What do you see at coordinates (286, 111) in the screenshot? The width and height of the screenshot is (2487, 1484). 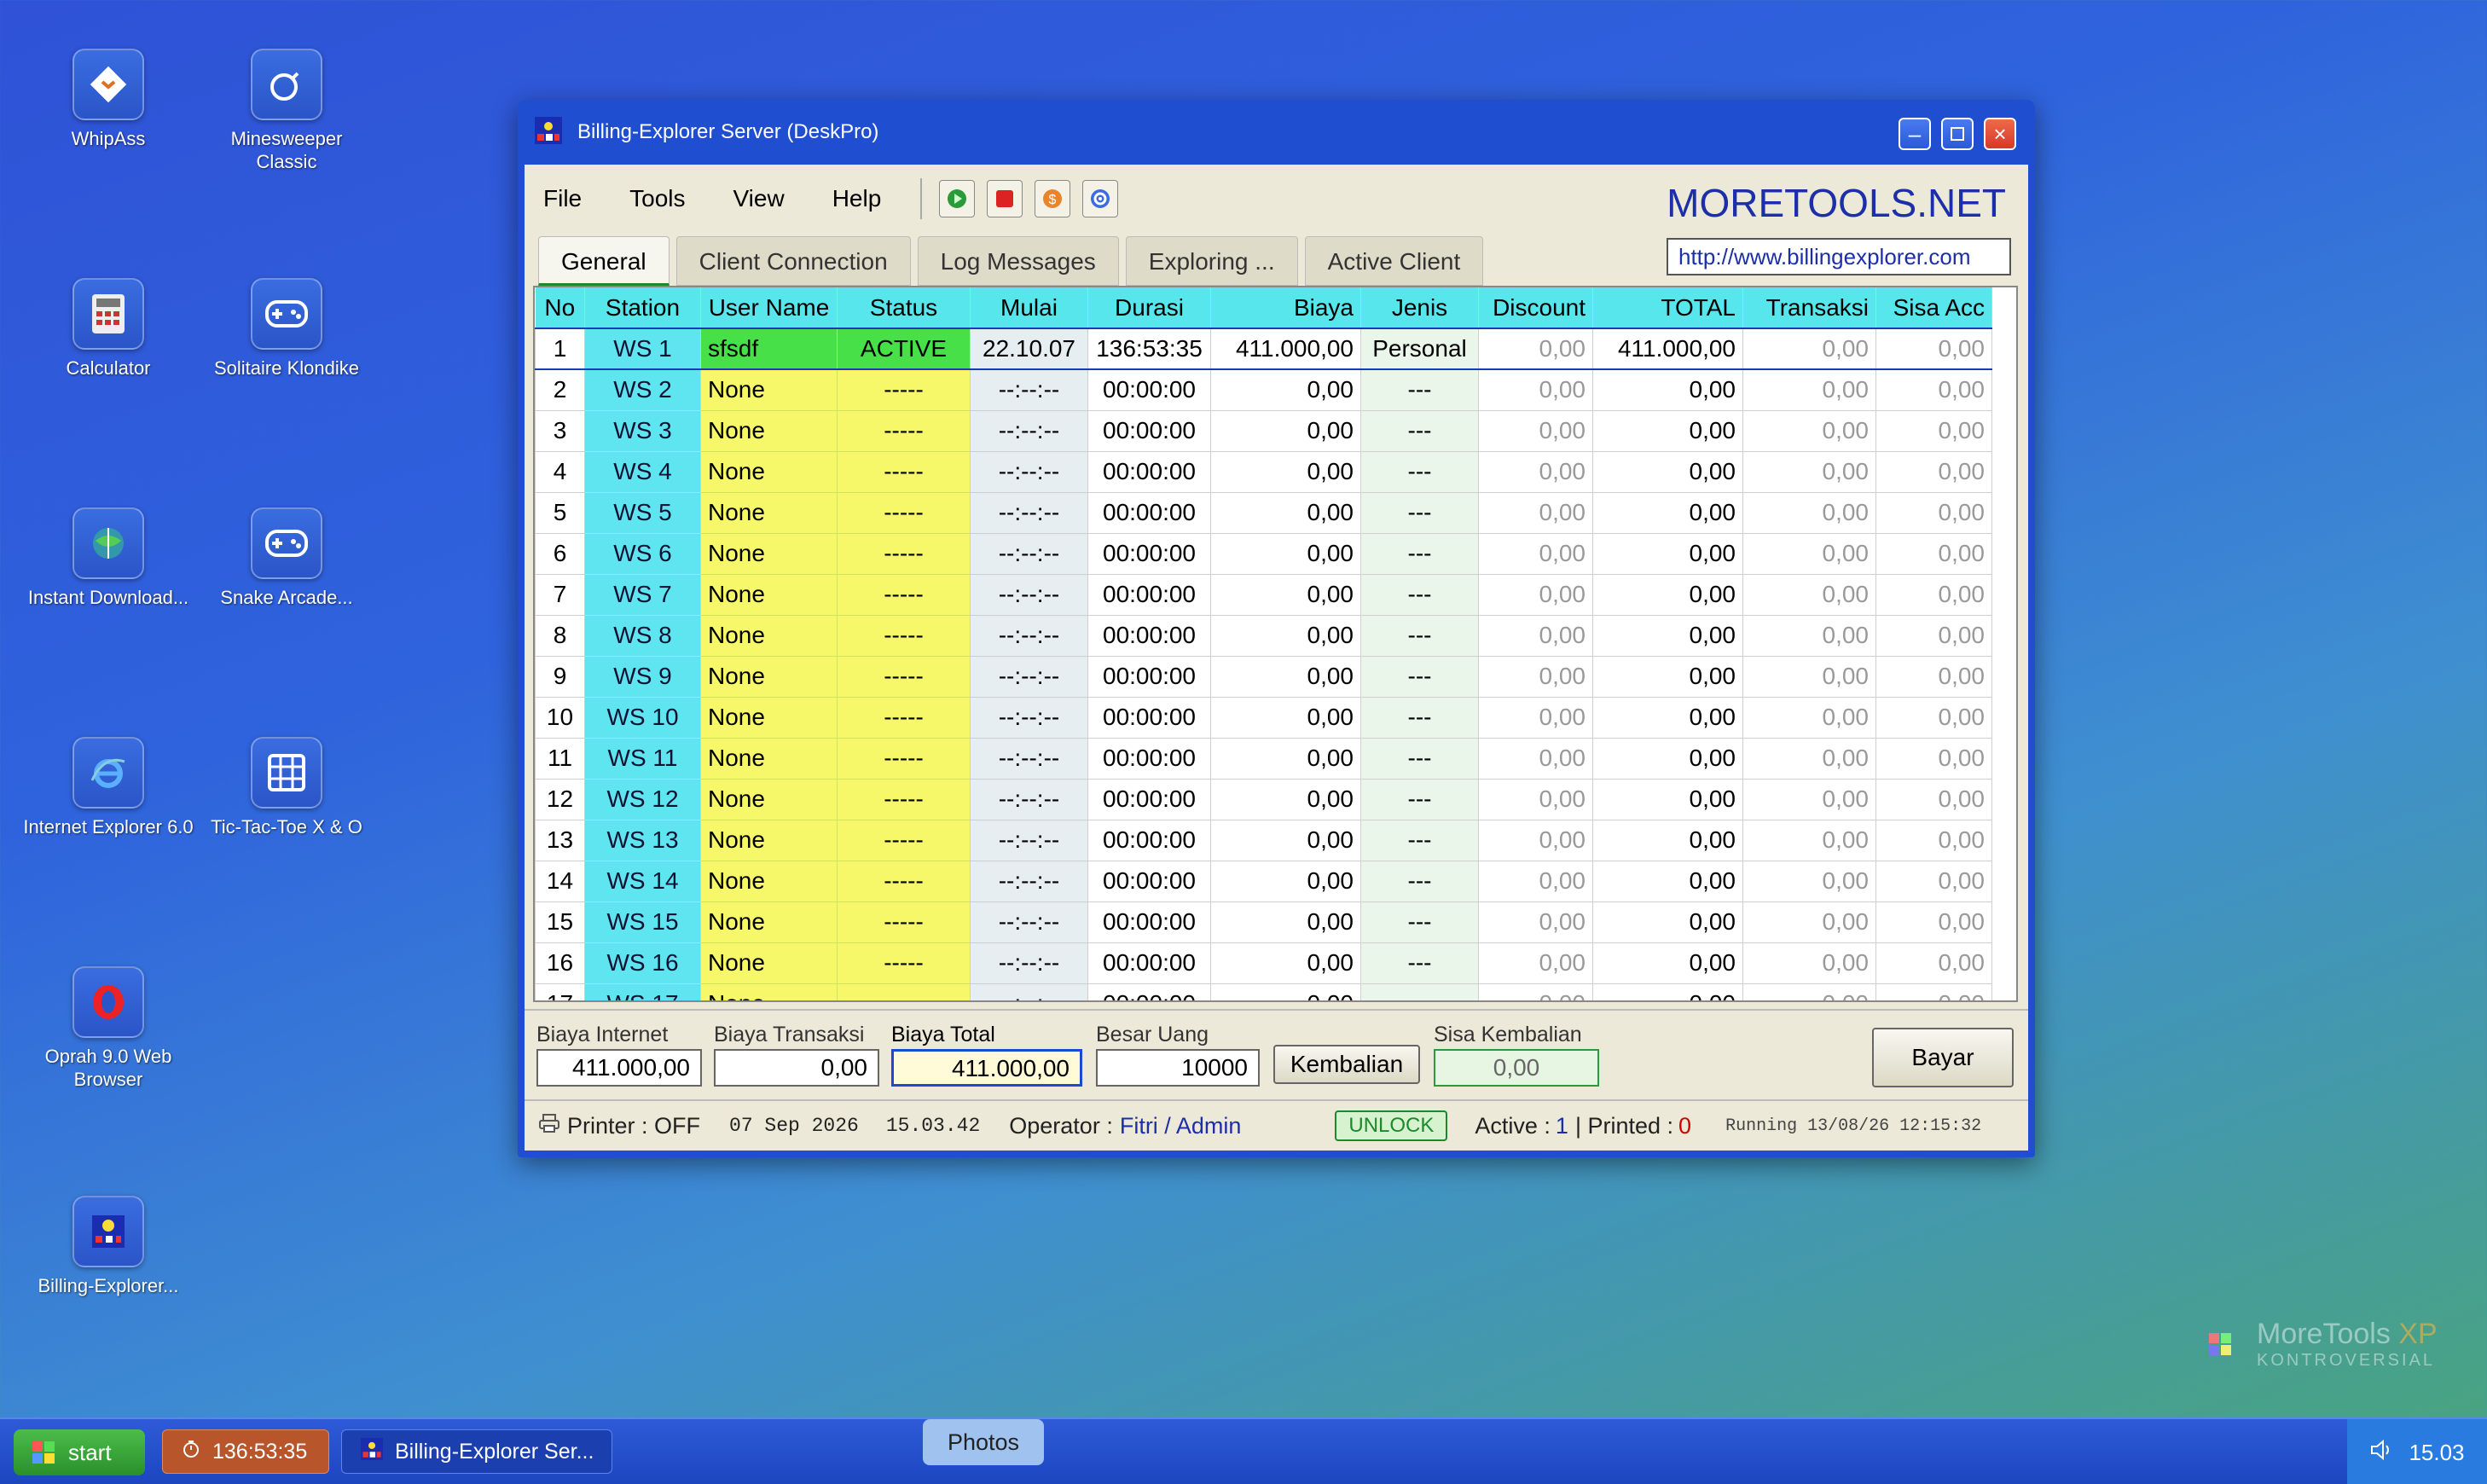 I see `desktop-icon-minesweeper: Minesweeper Classic` at bounding box center [286, 111].